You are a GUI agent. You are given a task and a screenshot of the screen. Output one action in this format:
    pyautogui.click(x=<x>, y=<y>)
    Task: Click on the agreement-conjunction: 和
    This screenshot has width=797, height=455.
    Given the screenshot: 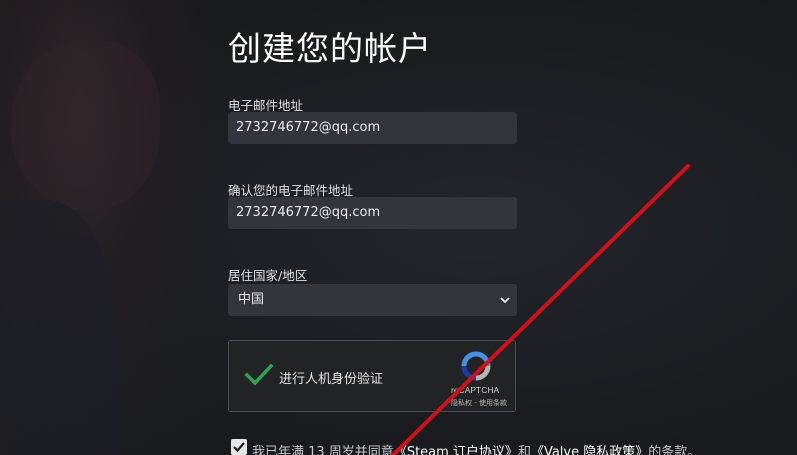 What is the action you would take?
    pyautogui.click(x=524, y=450)
    